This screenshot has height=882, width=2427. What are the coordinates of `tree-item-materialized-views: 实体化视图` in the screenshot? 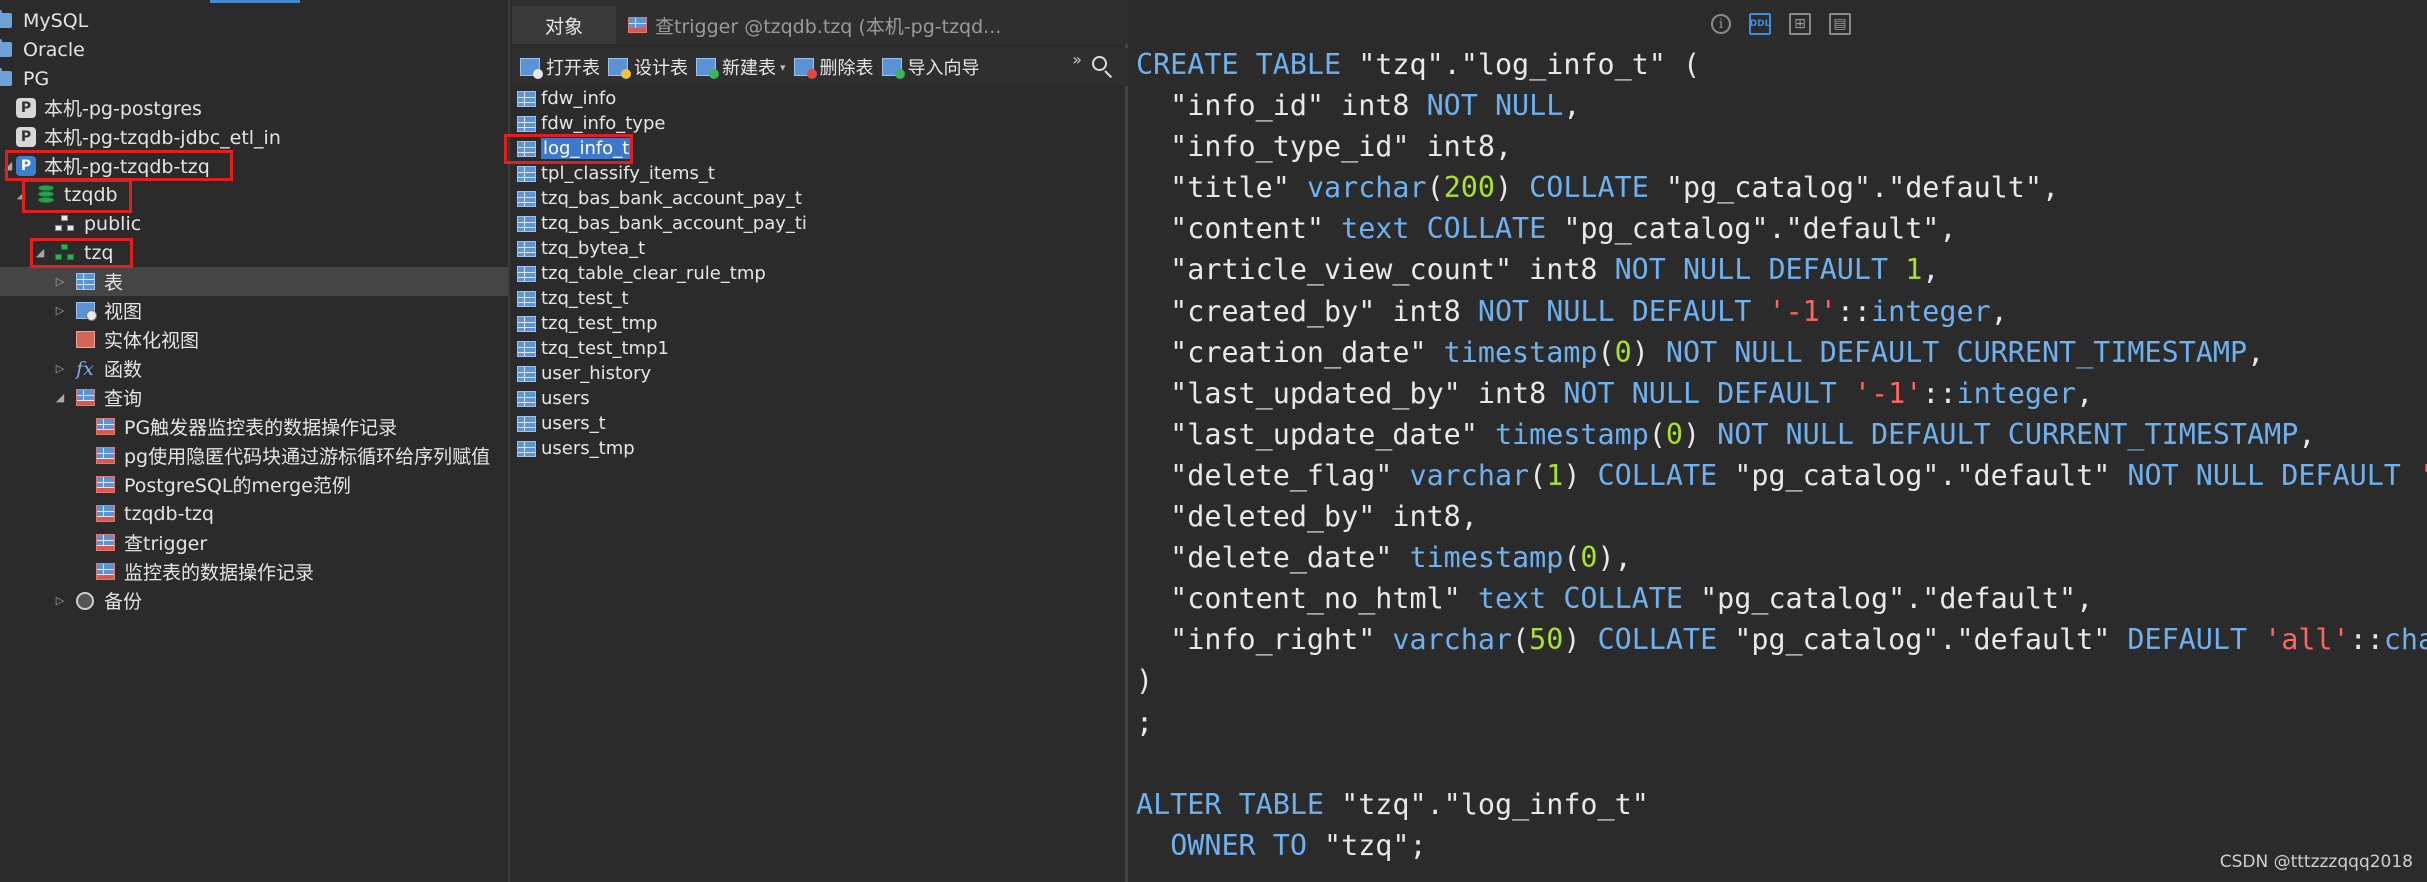 It's located at (254, 339).